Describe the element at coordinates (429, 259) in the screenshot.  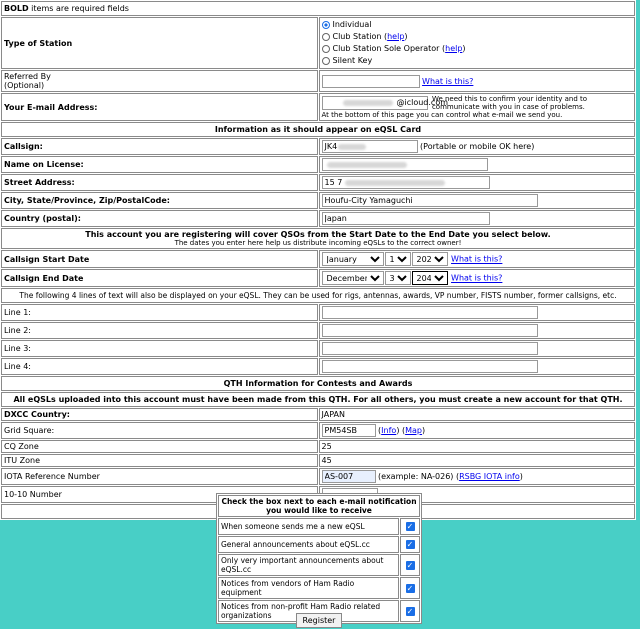
I see `start-year-select: 2020` at that location.